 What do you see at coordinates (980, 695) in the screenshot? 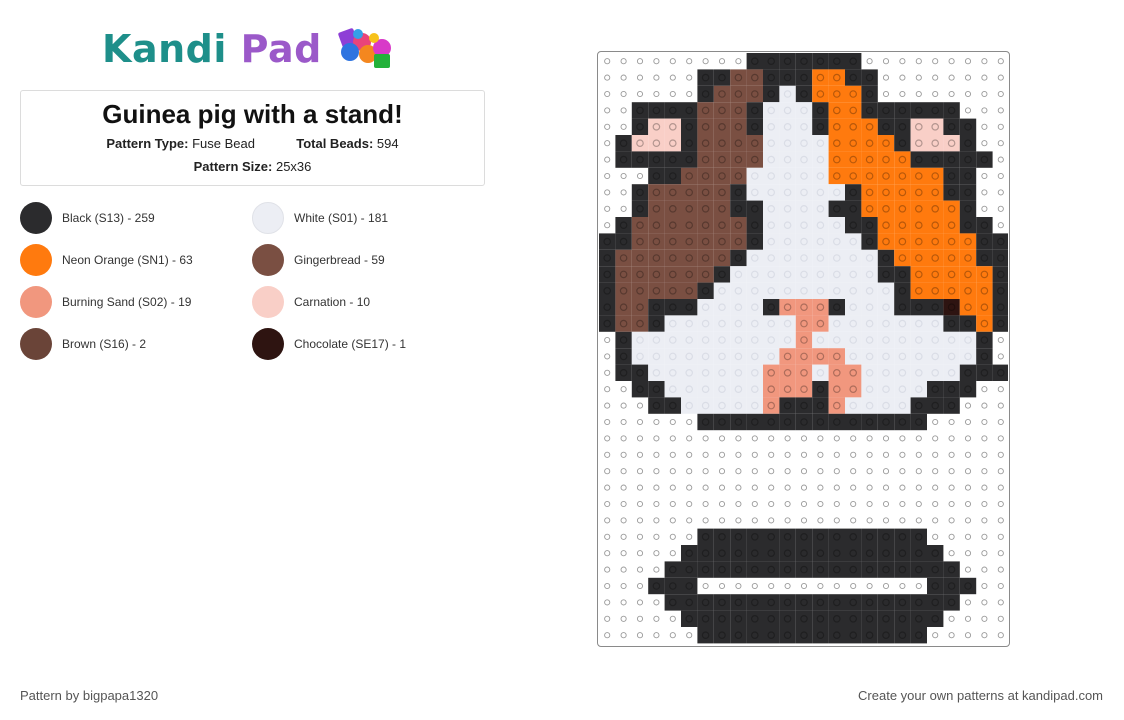
I see `create-patterns-link: Create your own patterns at kandipad.com` at bounding box center [980, 695].